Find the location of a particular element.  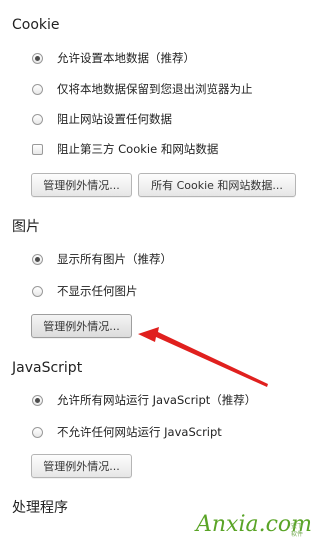

javascript-option-block-all: 不允许任何网站运行 JavaScript is located at coordinates (127, 432).